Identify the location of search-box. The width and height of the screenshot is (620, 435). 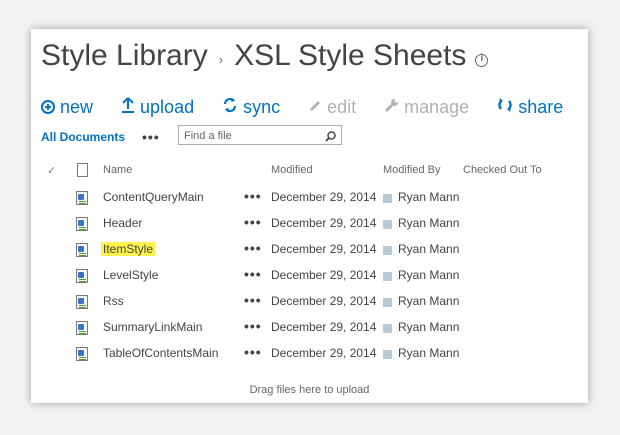
(260, 135).